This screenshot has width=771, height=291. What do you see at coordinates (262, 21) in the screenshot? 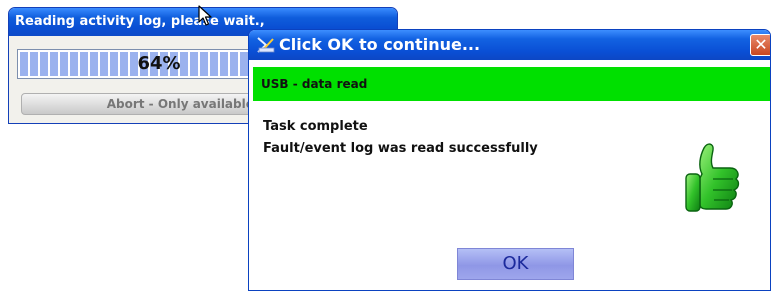
I see `progress-dialog-title-tail: ,` at bounding box center [262, 21].